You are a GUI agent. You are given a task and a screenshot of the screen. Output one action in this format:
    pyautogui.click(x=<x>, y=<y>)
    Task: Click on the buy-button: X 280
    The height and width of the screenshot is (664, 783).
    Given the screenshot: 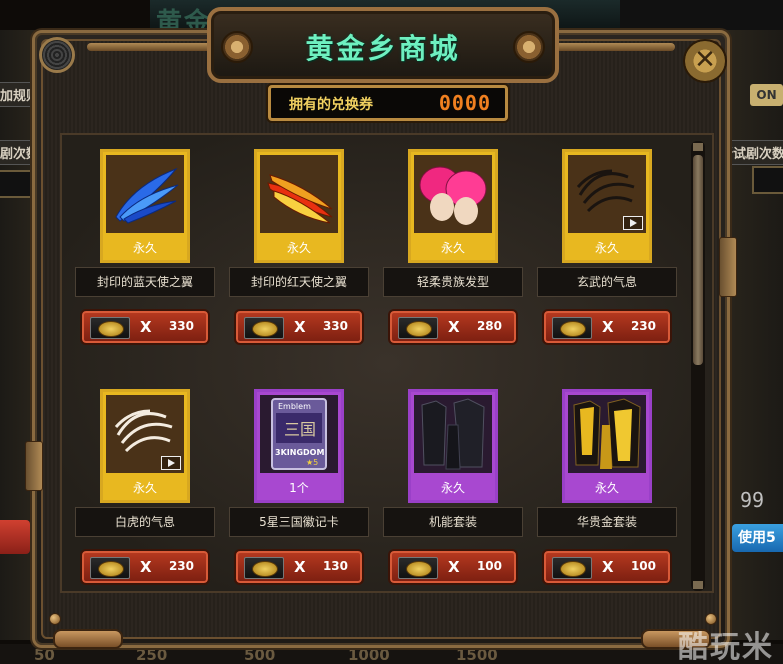 What is the action you would take?
    pyautogui.click(x=453, y=327)
    